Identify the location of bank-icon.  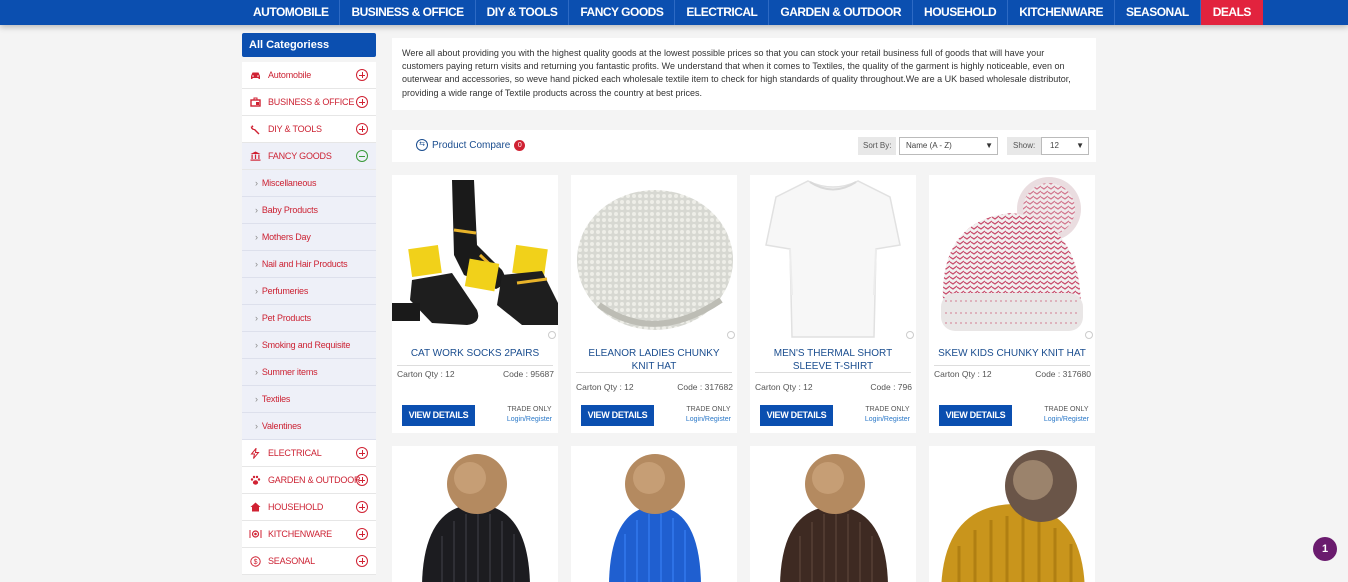
(255, 156).